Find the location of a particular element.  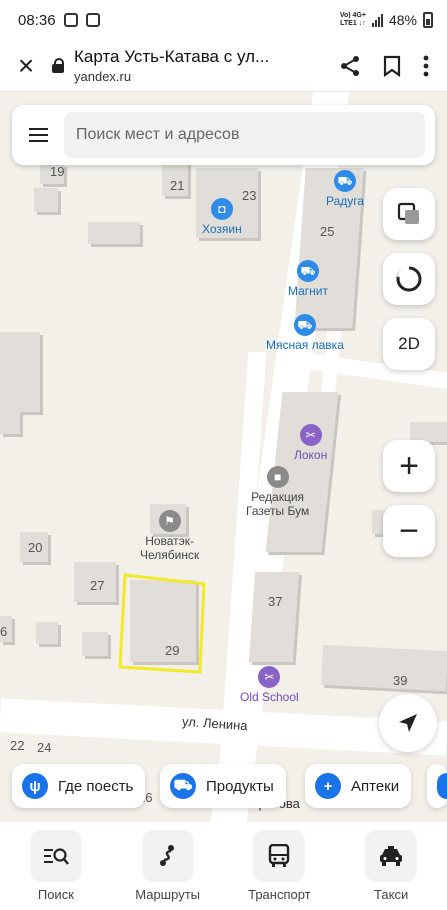

poi-redaktsiya-gazety-bum: ■ Редакция Газеты Бум is located at coordinates (277, 492).